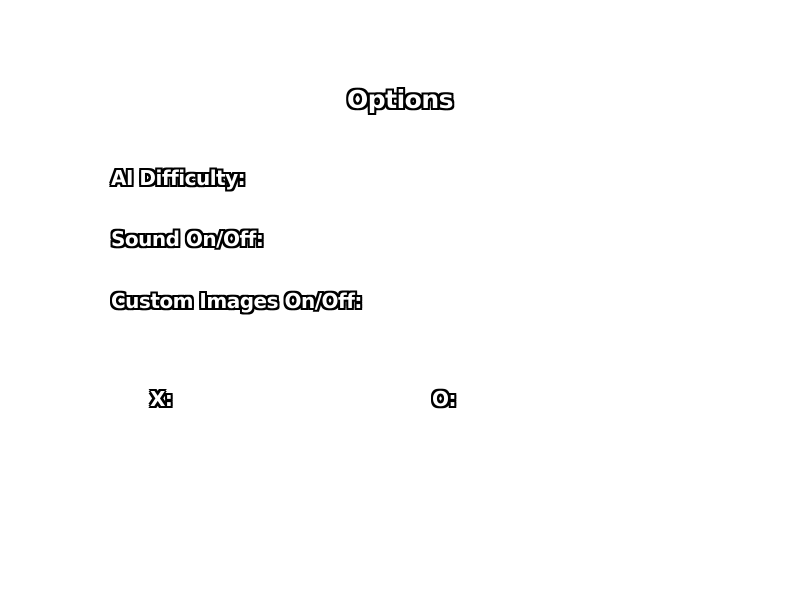  Describe the element at coordinates (444, 399) in the screenshot. I see `player-o-label: O:` at that location.